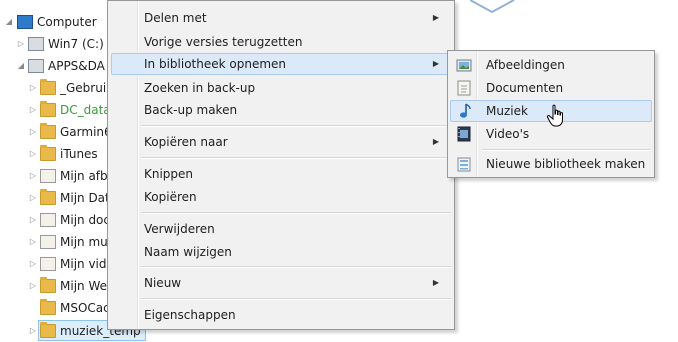 The height and width of the screenshot is (342, 678). I want to click on submenu-item-label: Video's, so click(508, 134).